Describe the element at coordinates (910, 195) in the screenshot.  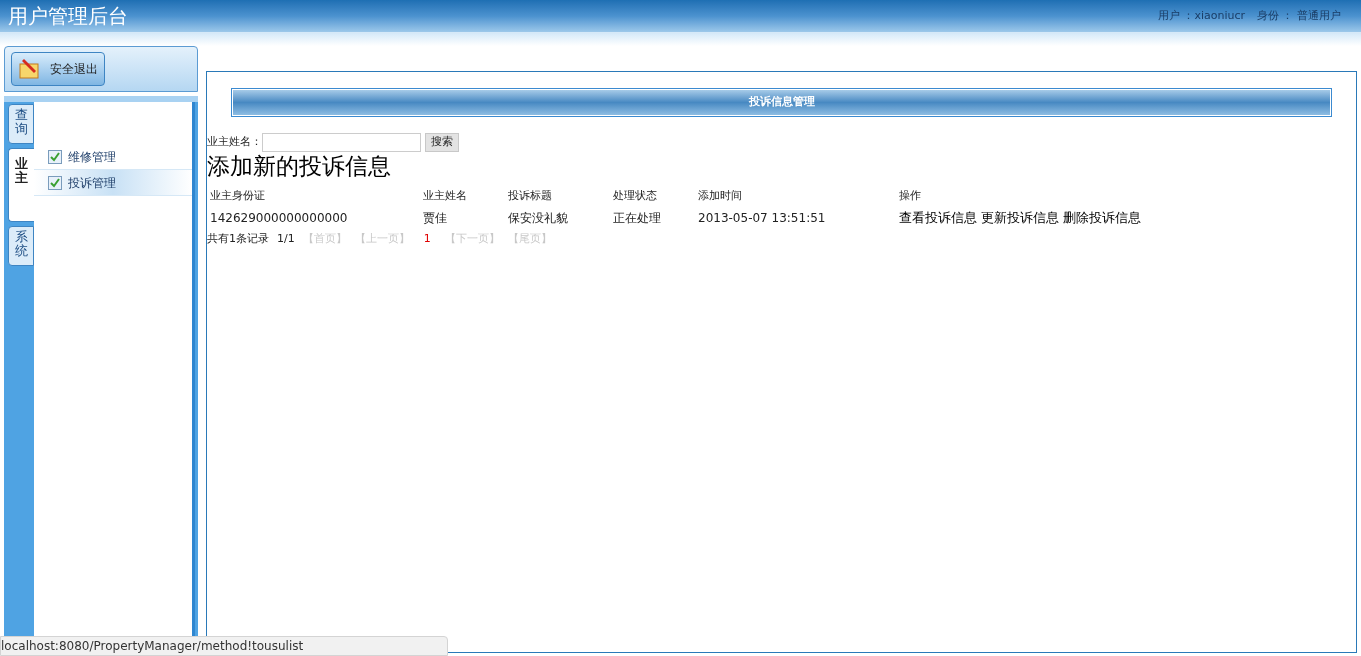
I see `column-header: 操作` at that location.